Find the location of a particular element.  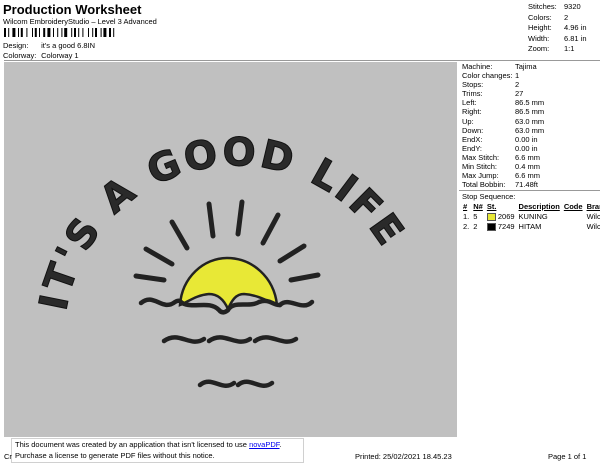

machine-info-row: EndX: 0.00 in is located at coordinates (529, 139).